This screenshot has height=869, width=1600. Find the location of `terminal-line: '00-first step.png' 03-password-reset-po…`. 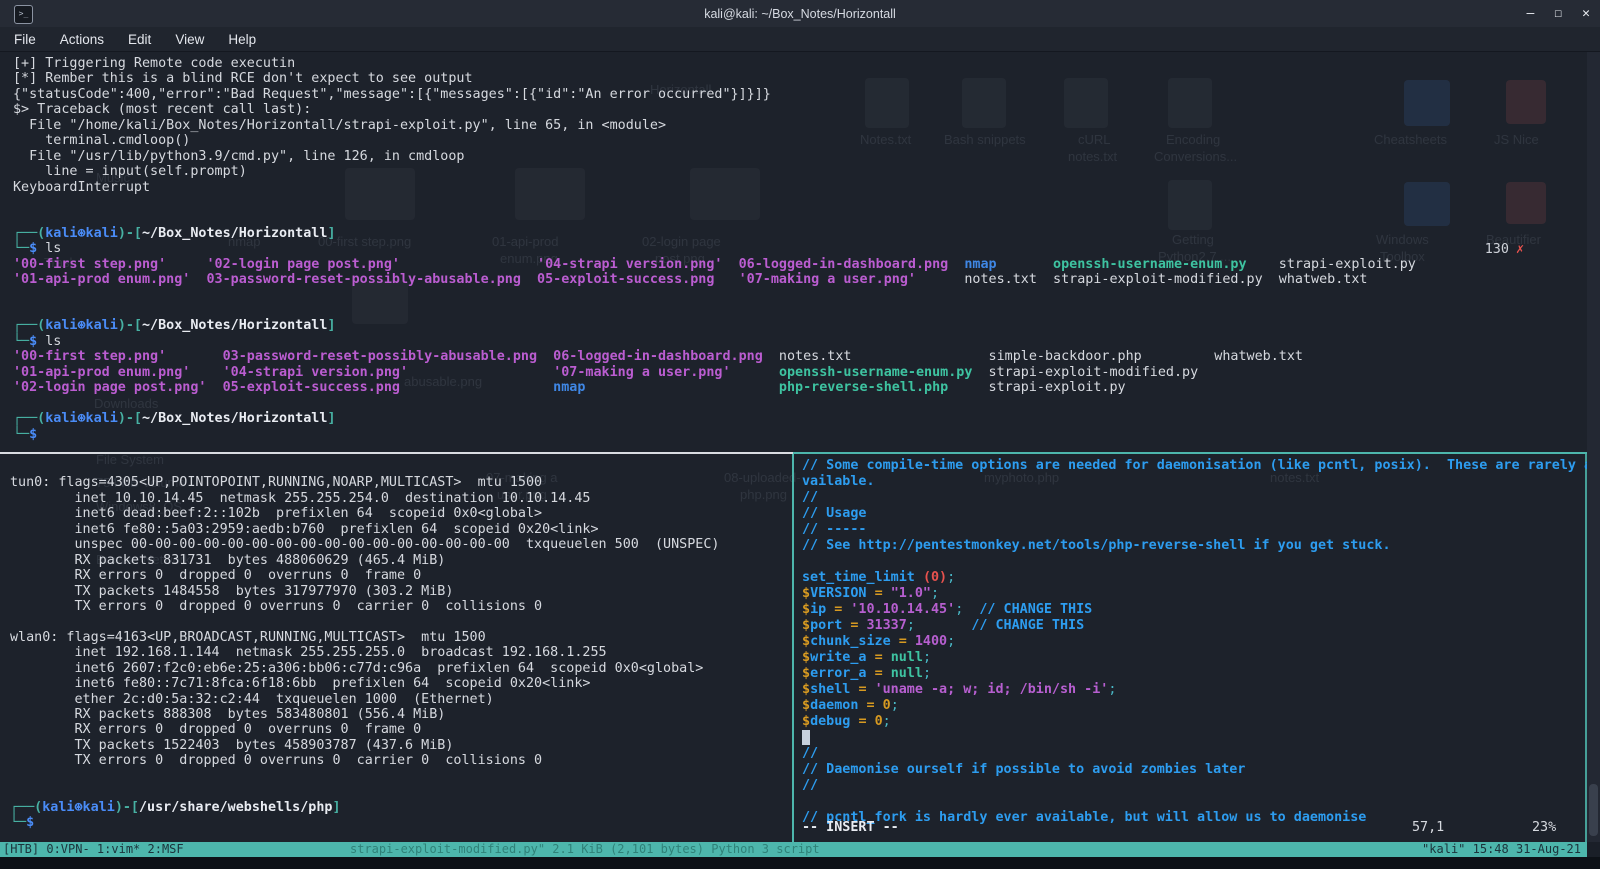

terminal-line: '00-first step.png' 03-password-reset-po… is located at coordinates (658, 357).